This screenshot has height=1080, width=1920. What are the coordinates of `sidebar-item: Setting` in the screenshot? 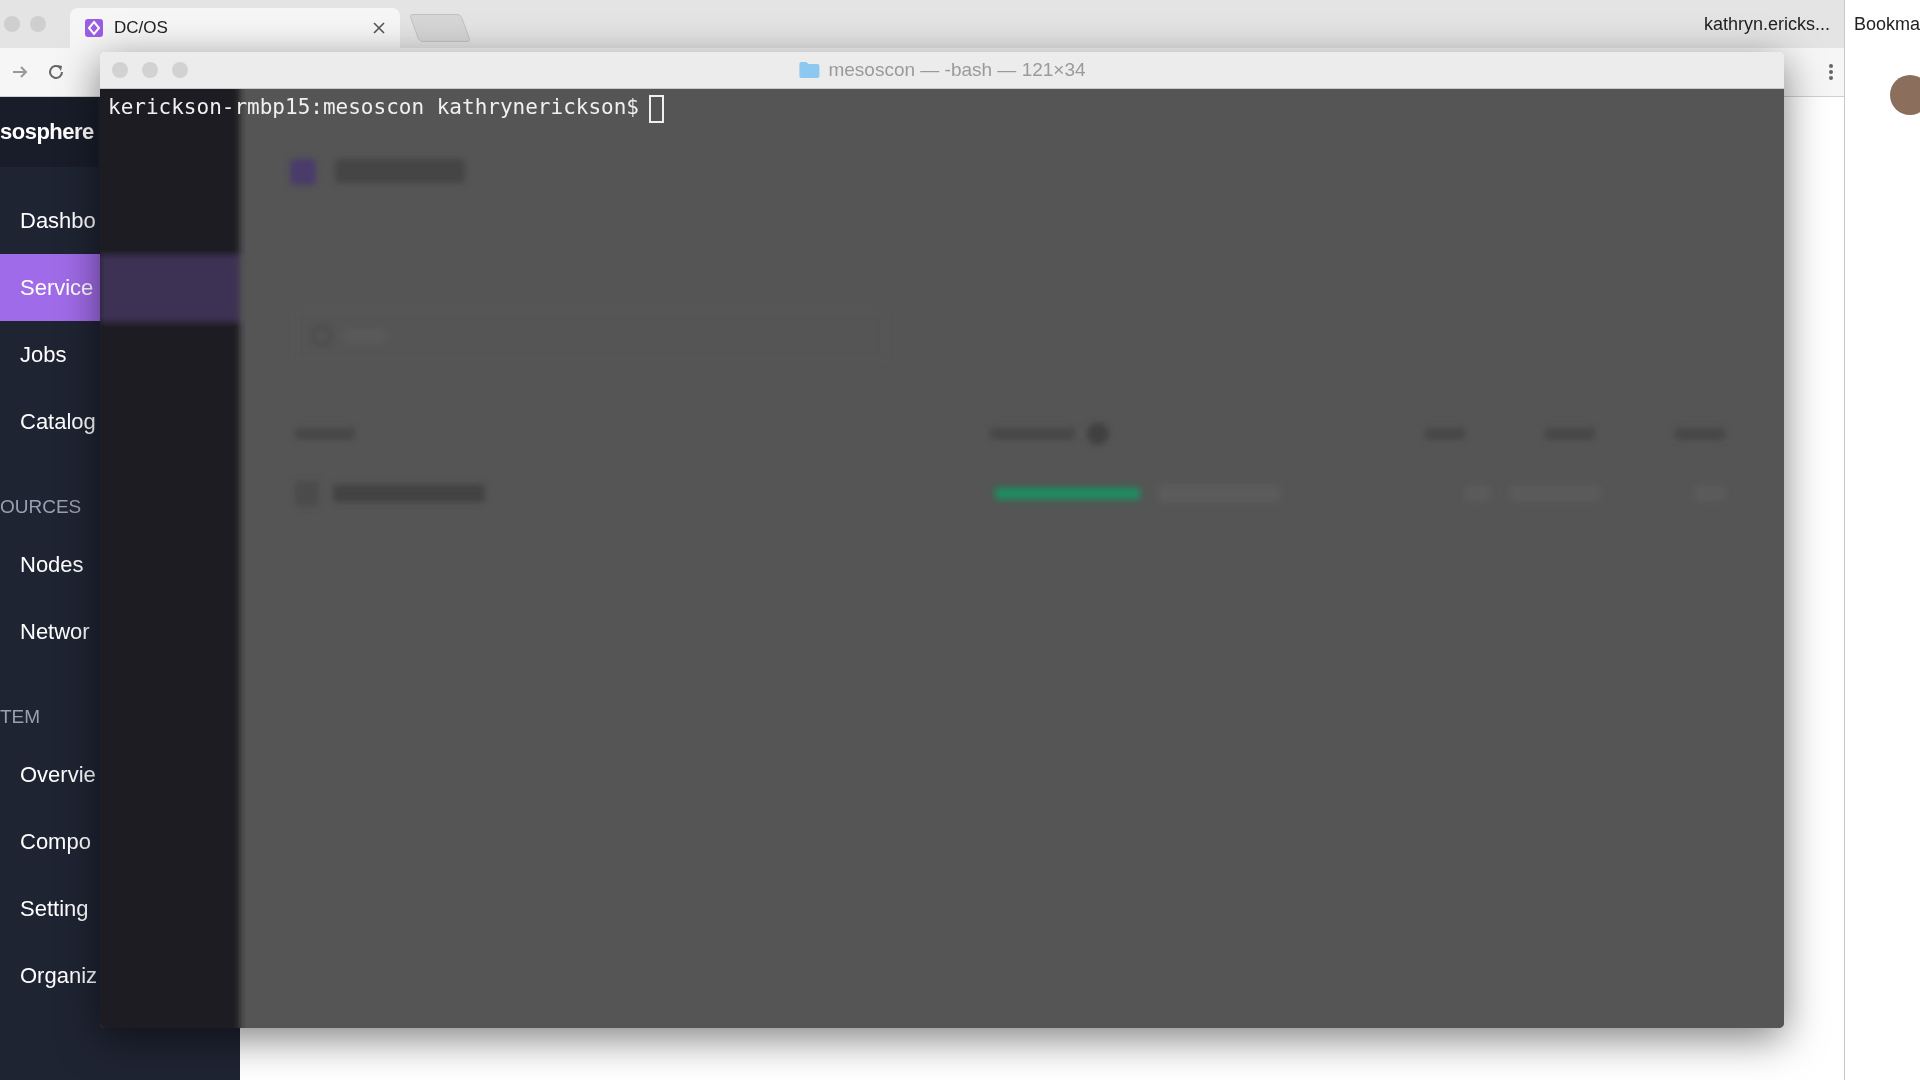 It's located at (50, 908).